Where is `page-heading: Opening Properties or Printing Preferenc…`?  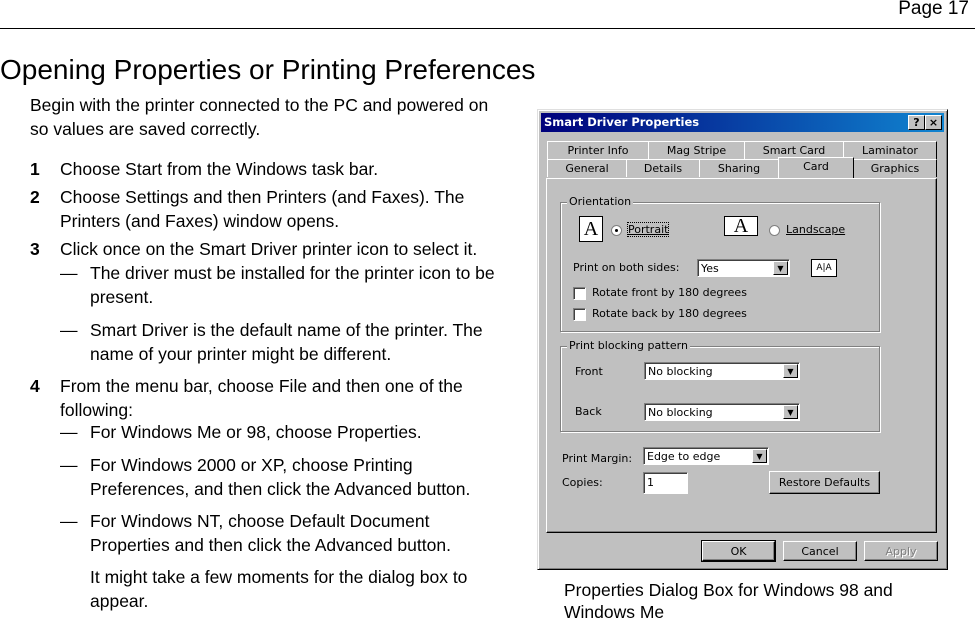
page-heading: Opening Properties or Printing Preferenc… is located at coordinates (268, 69).